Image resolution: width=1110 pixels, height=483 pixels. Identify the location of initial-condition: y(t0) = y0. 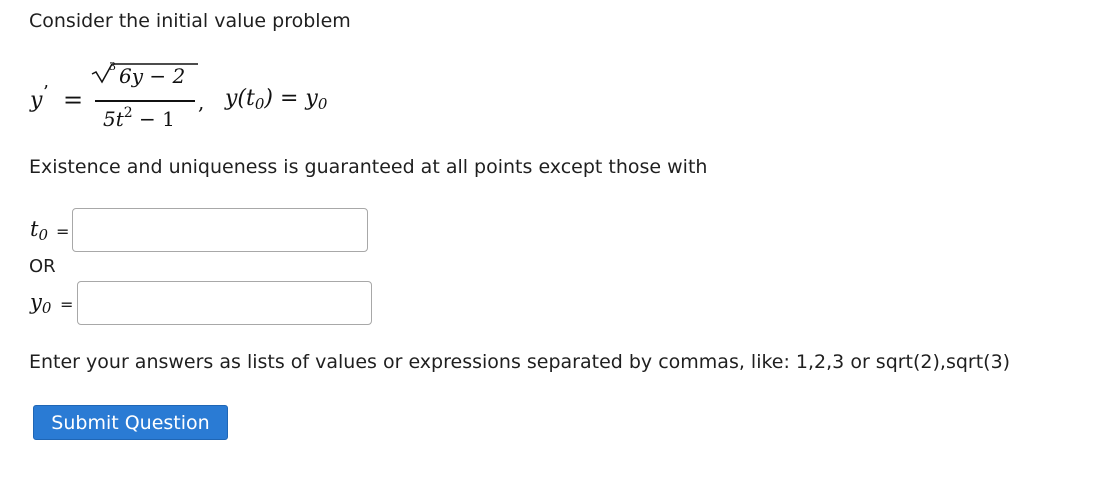
(276, 99).